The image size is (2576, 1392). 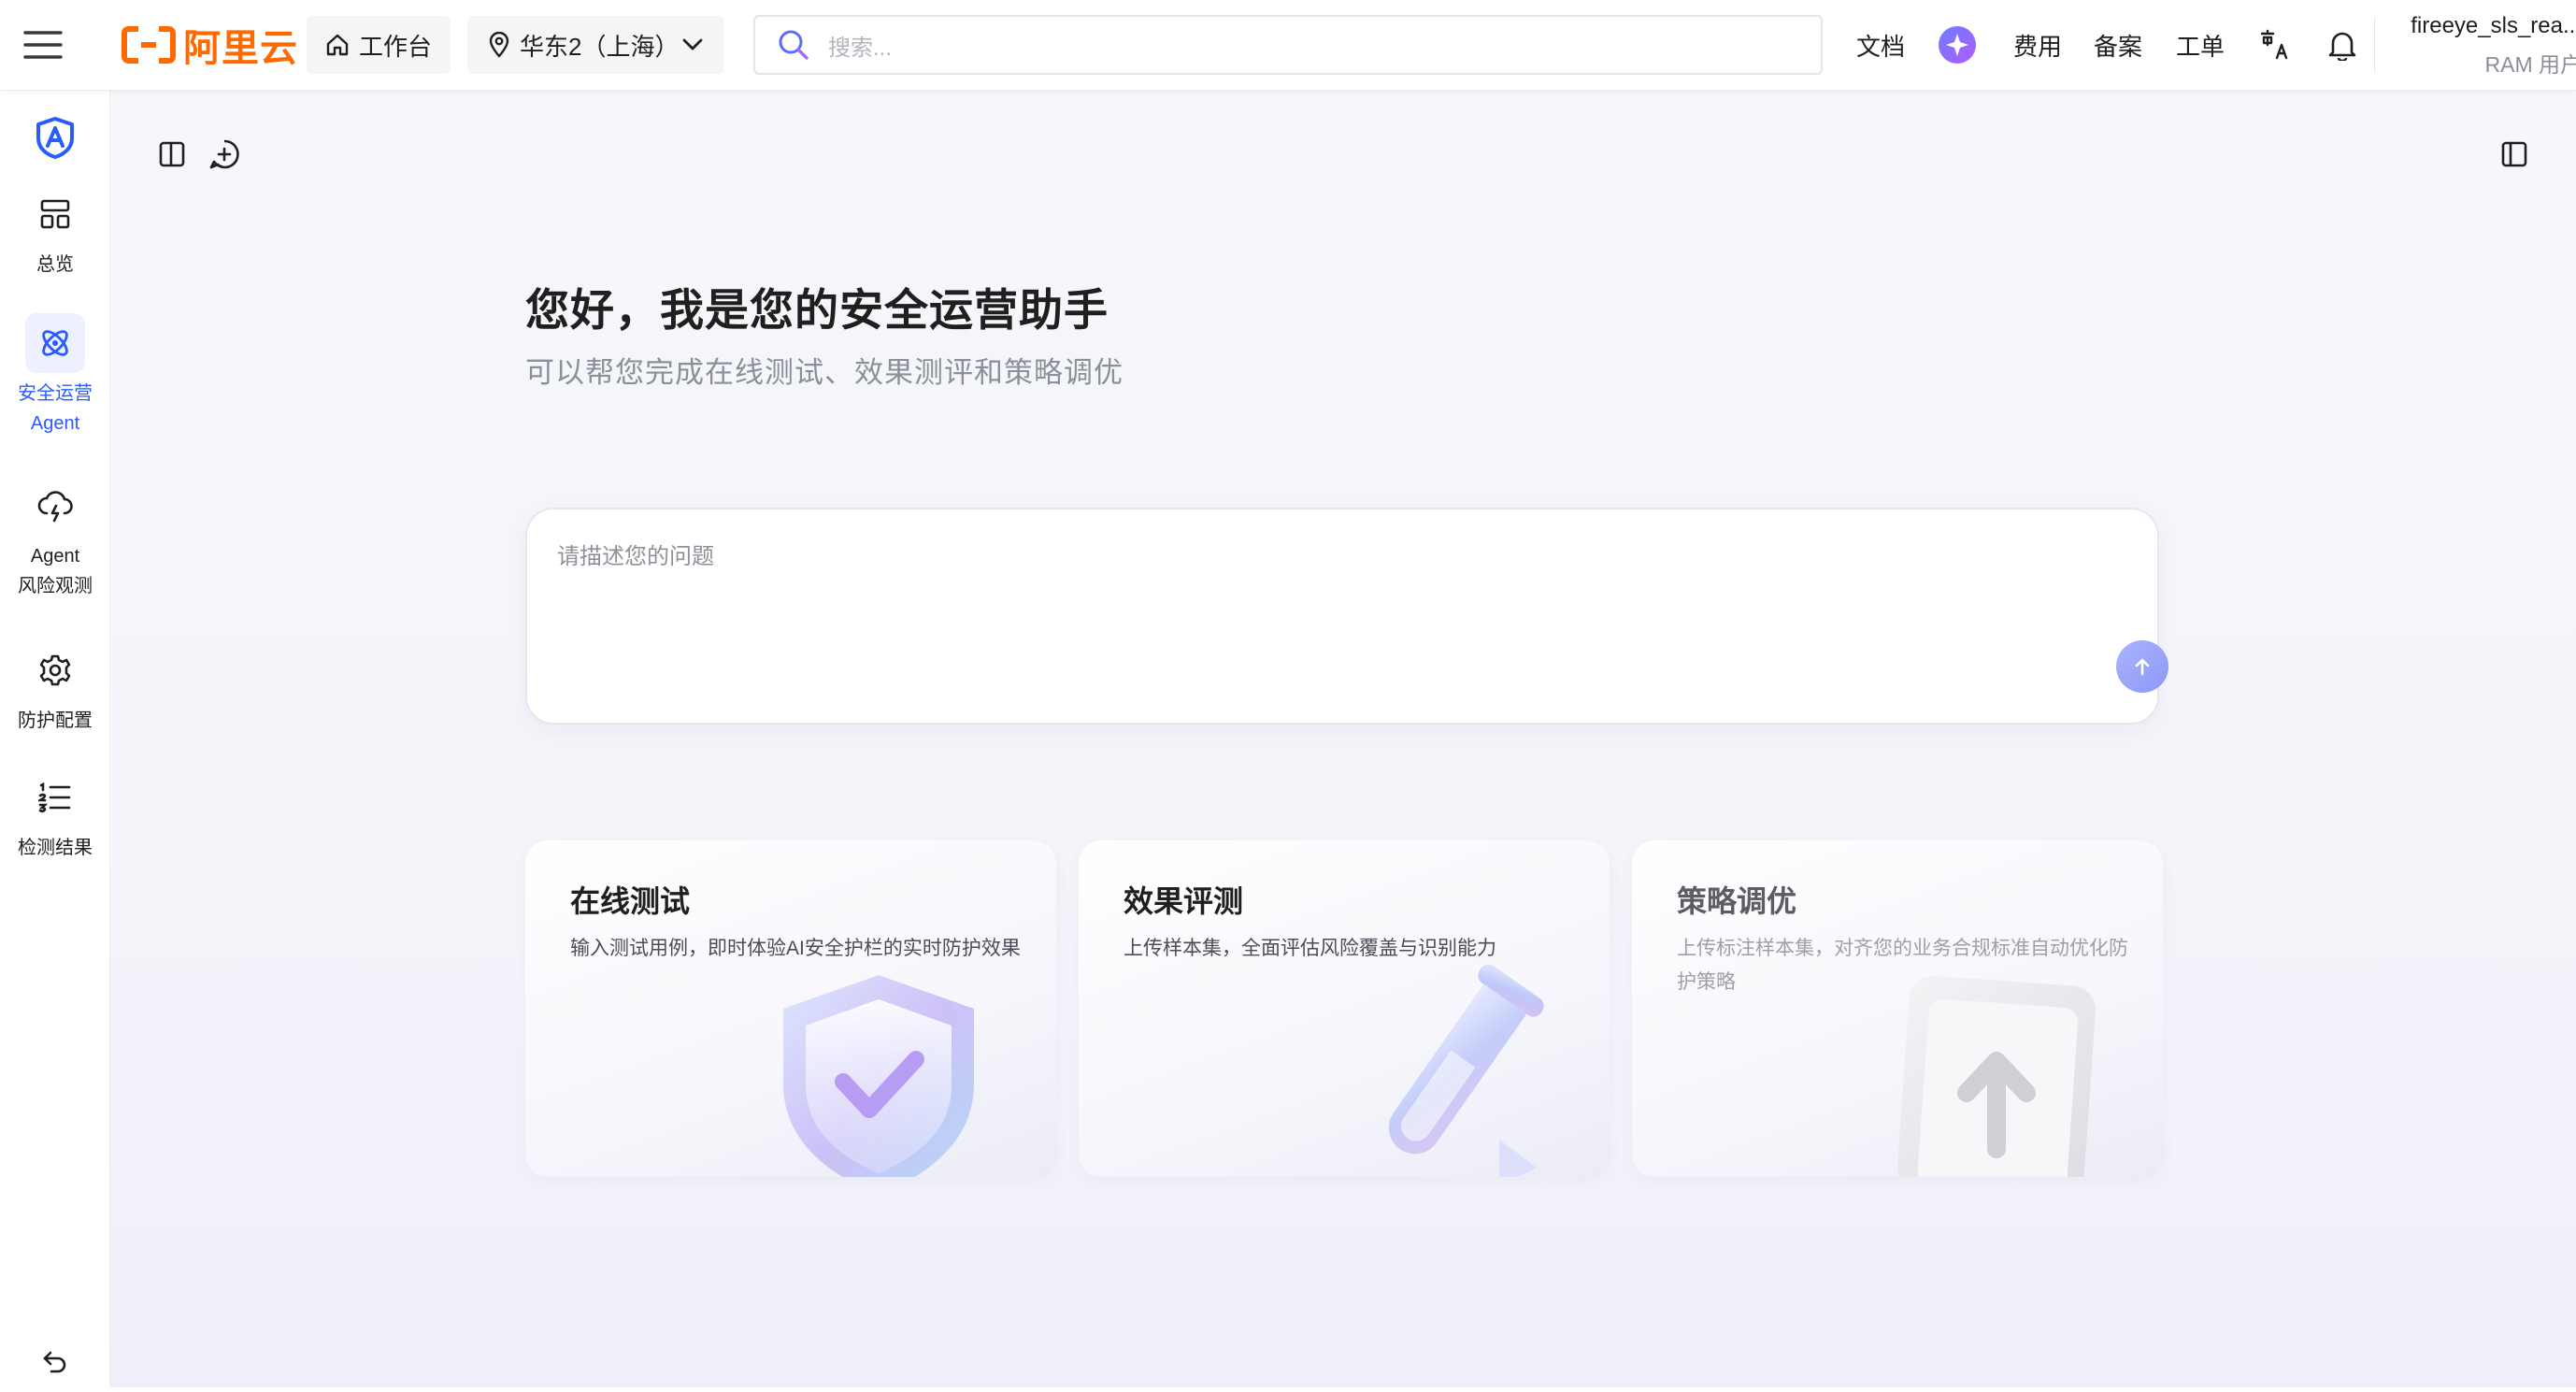 I want to click on product-logo, so click(x=55, y=137).